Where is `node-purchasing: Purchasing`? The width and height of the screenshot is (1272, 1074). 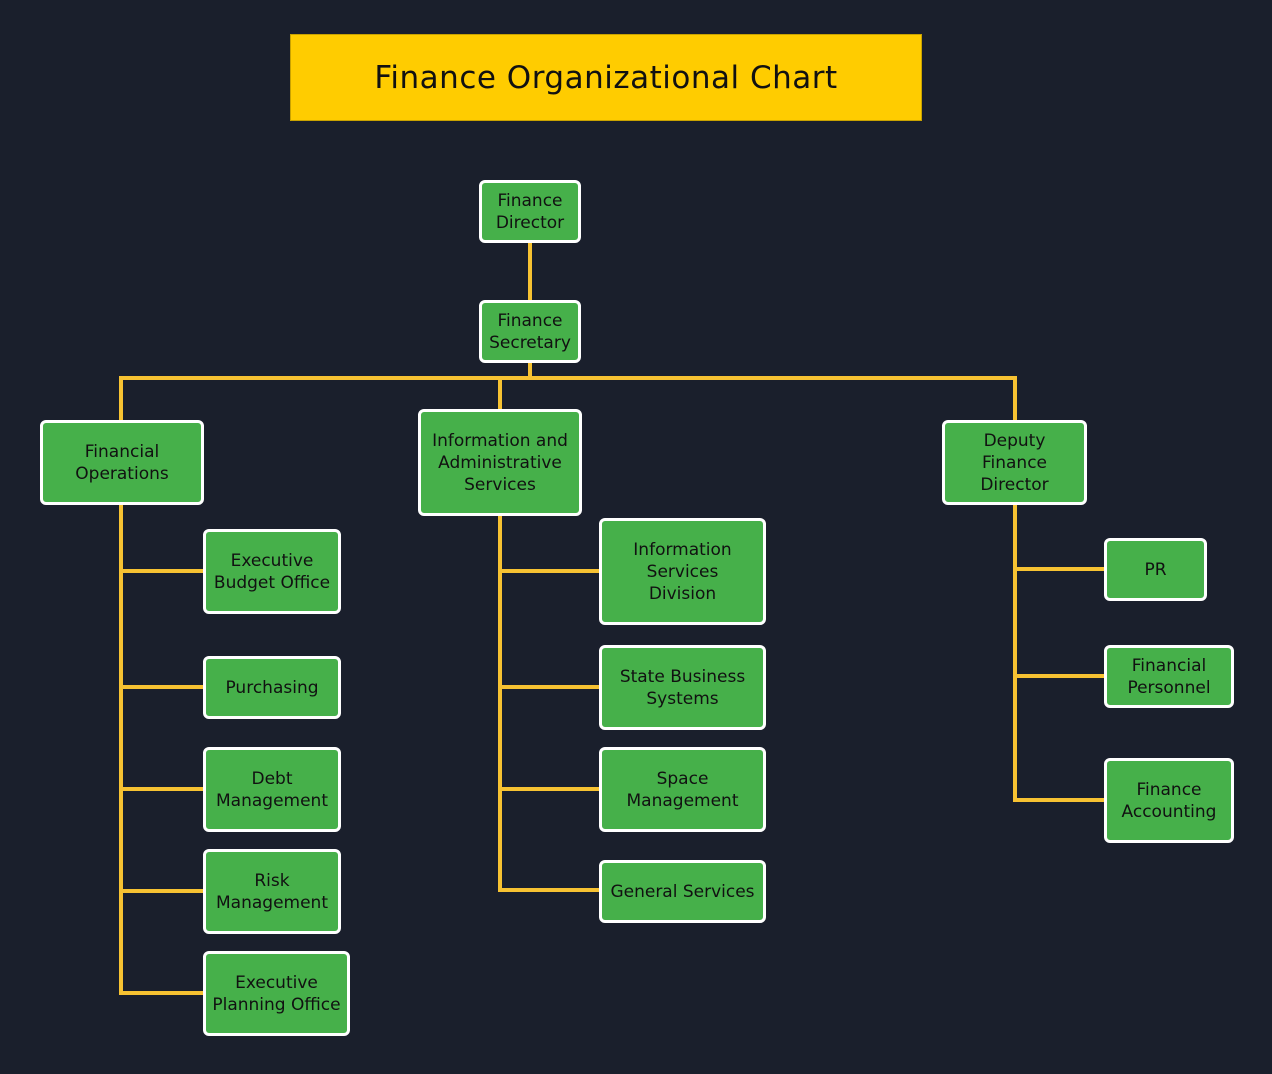 node-purchasing: Purchasing is located at coordinates (272, 687).